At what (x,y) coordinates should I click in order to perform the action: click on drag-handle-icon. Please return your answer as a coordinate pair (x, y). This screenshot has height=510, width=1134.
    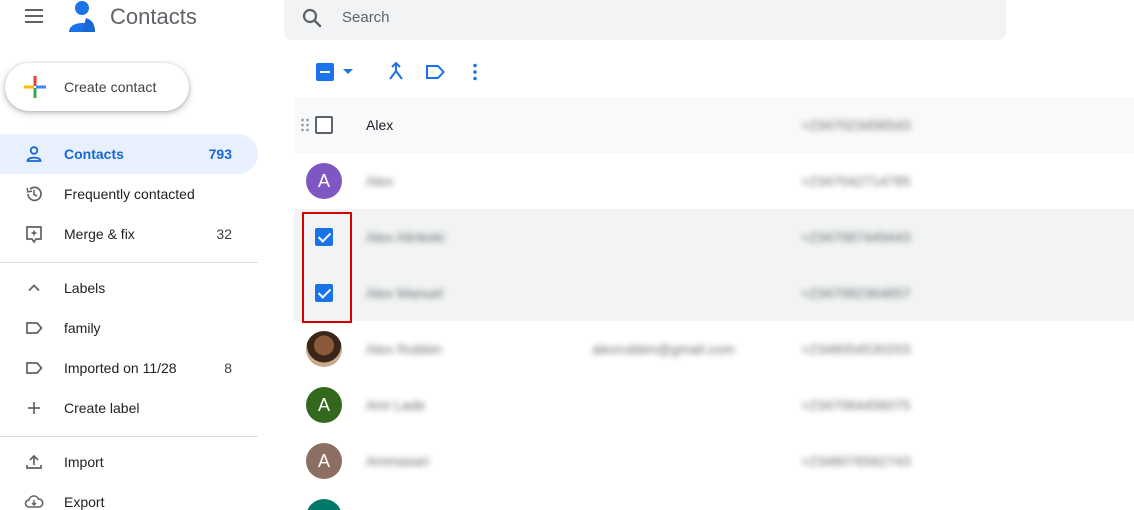
    Looking at the image, I should click on (305, 125).